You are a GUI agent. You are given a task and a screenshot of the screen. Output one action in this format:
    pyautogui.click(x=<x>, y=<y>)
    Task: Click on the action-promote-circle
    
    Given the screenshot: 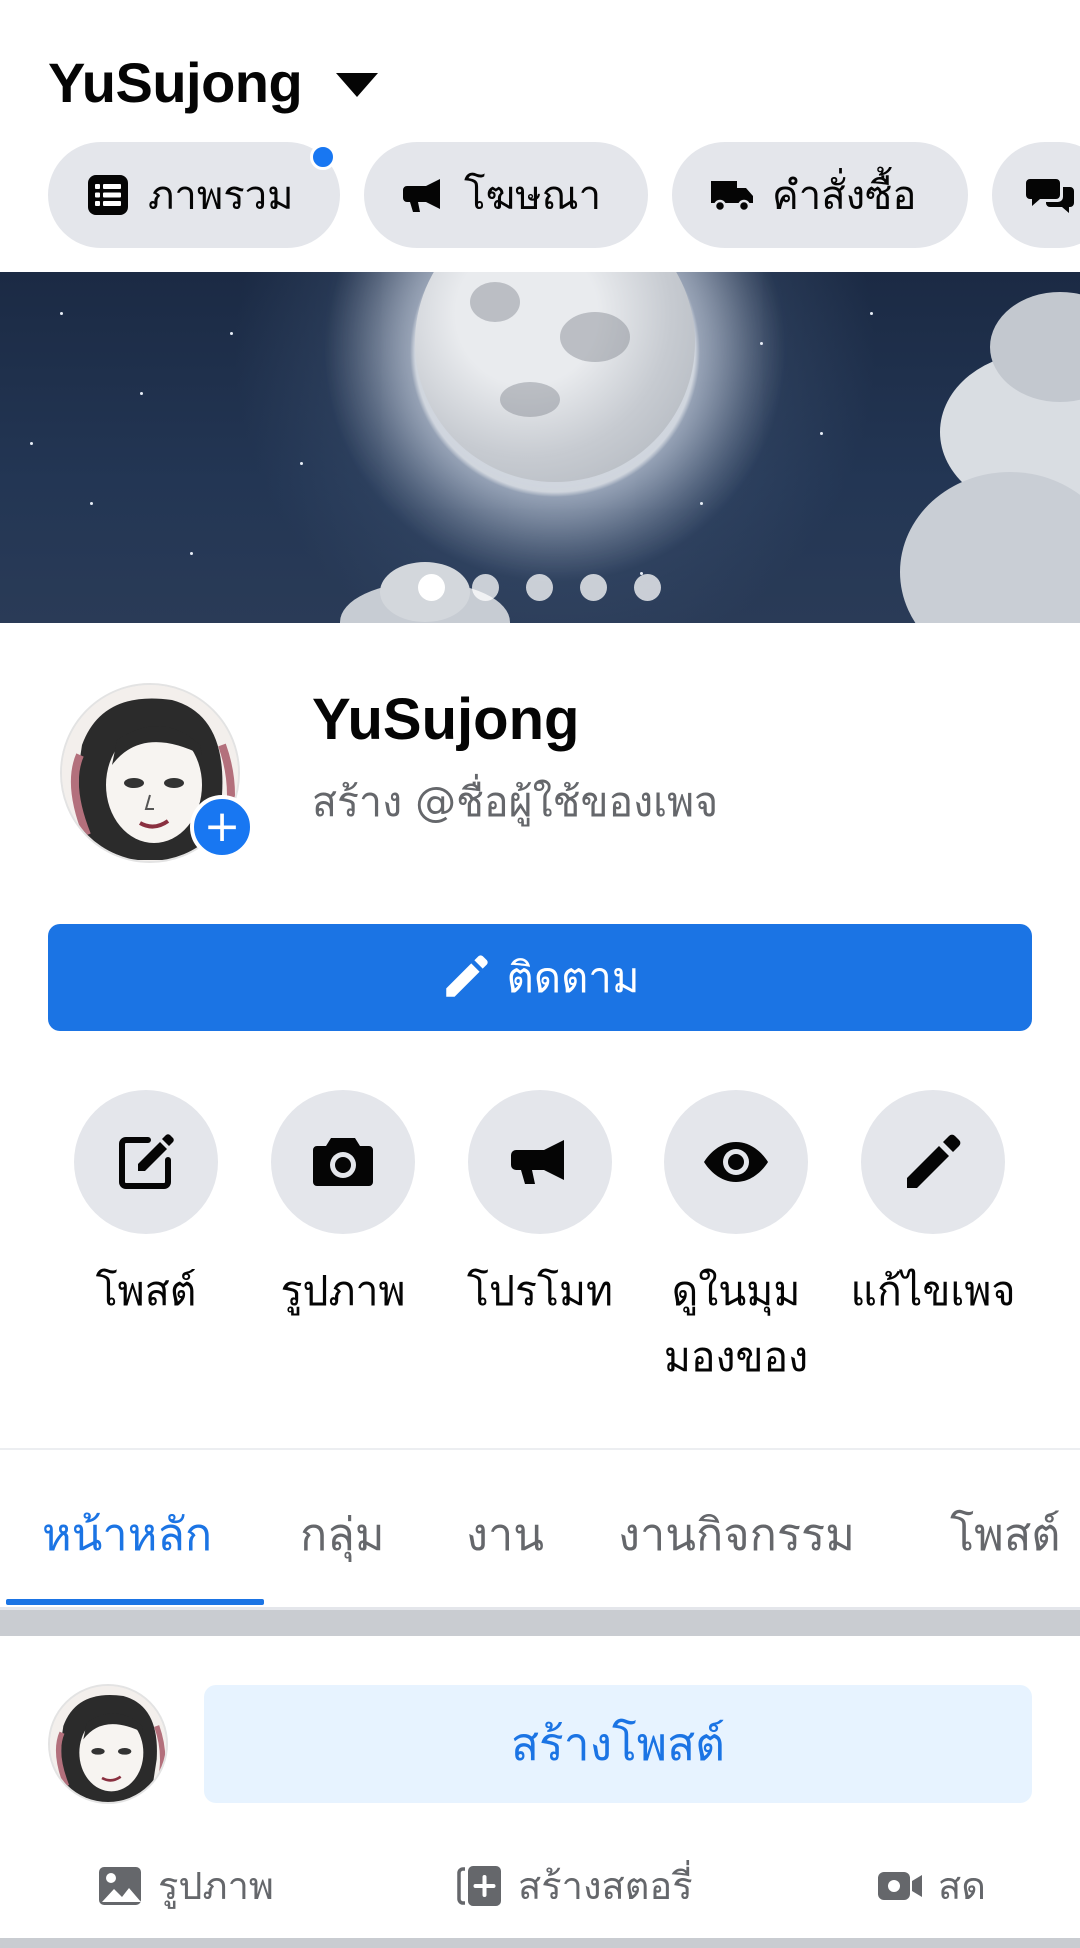 What is the action you would take?
    pyautogui.click(x=540, y=1162)
    